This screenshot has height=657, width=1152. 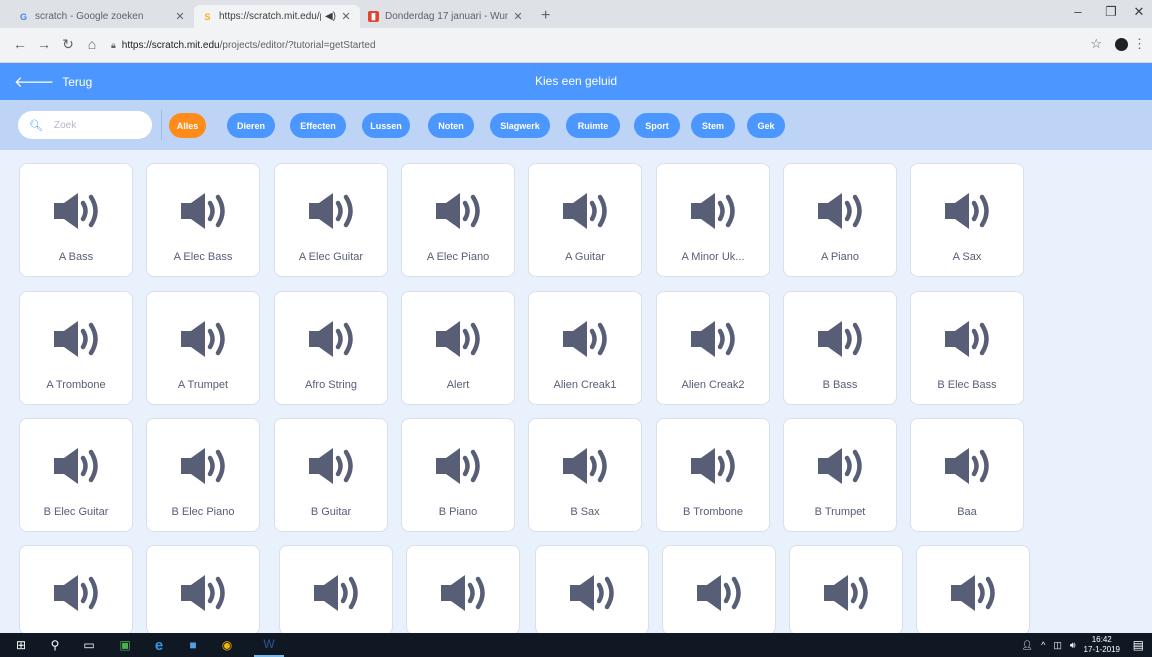 What do you see at coordinates (840, 348) in the screenshot?
I see `sound-tile: B Bass` at bounding box center [840, 348].